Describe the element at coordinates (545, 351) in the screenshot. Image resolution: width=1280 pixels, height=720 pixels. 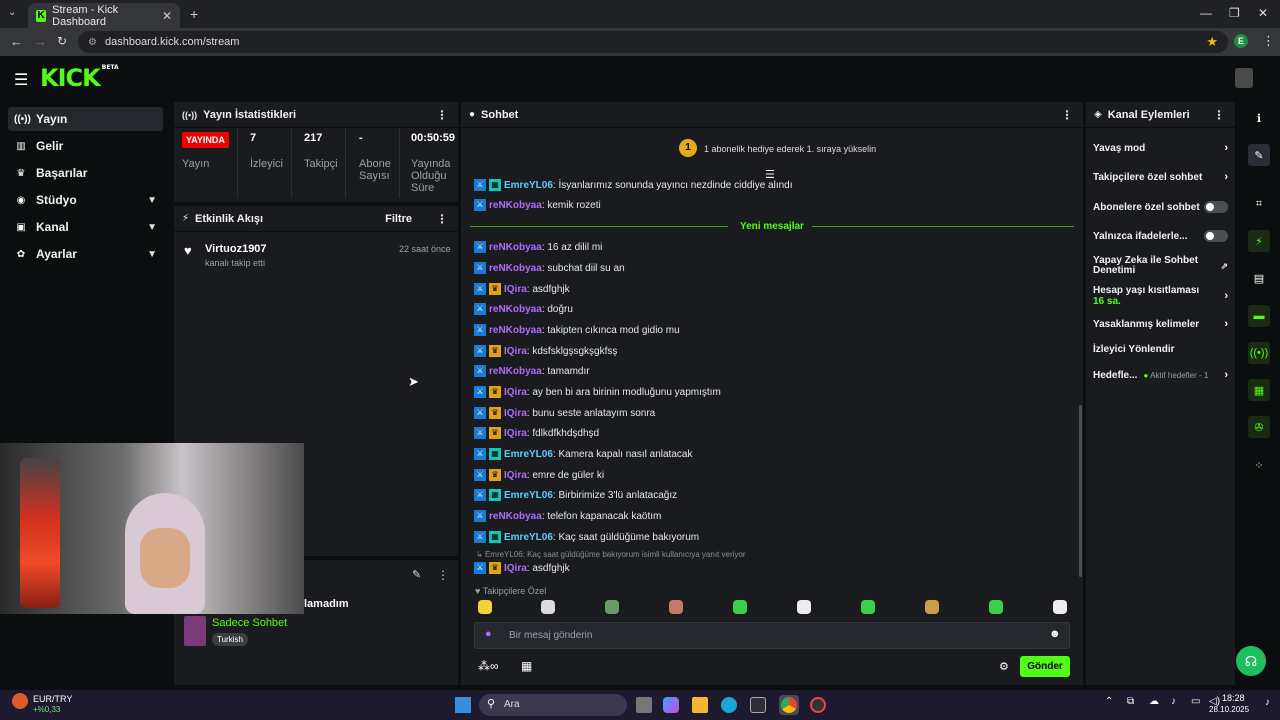
I see `chat-message: ⚔ ♛ IQira: kdsfsklgşsgkşgkfsş` at that location.